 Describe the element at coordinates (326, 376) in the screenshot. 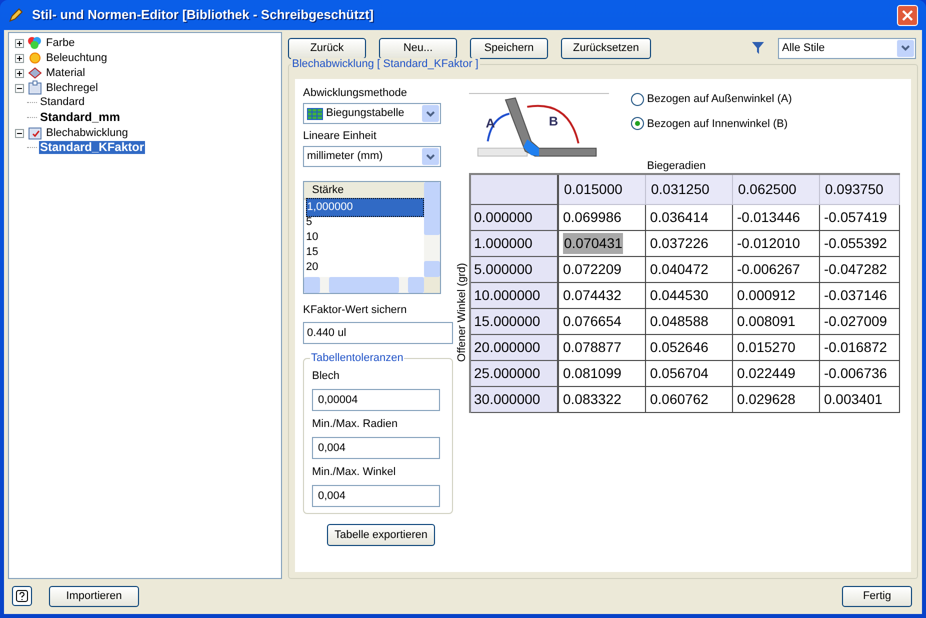

I see `field-label: Blech` at that location.